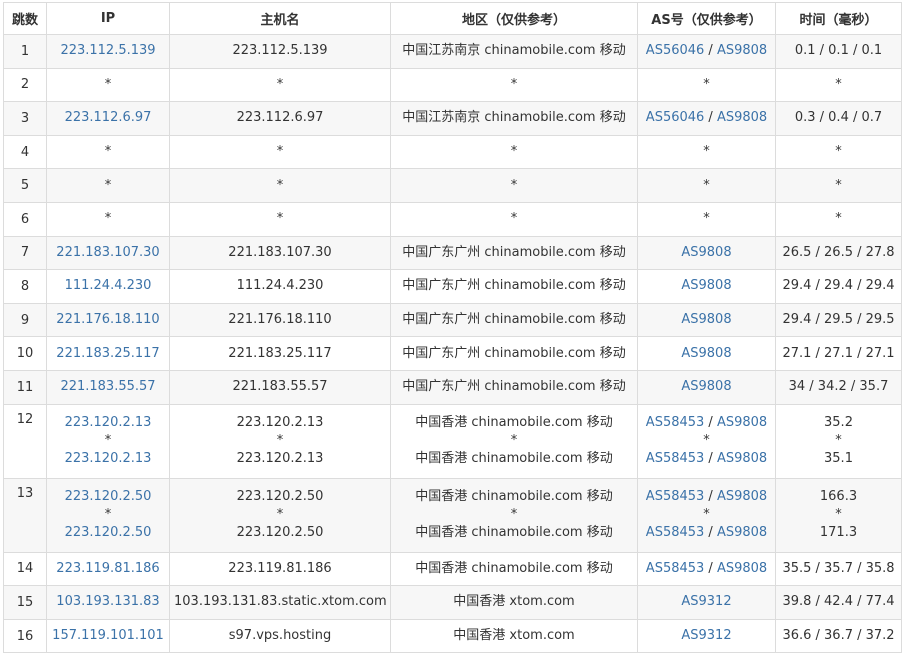 Image resolution: width=905 pixels, height=653 pixels. I want to click on hop-cell: 3, so click(25, 118).